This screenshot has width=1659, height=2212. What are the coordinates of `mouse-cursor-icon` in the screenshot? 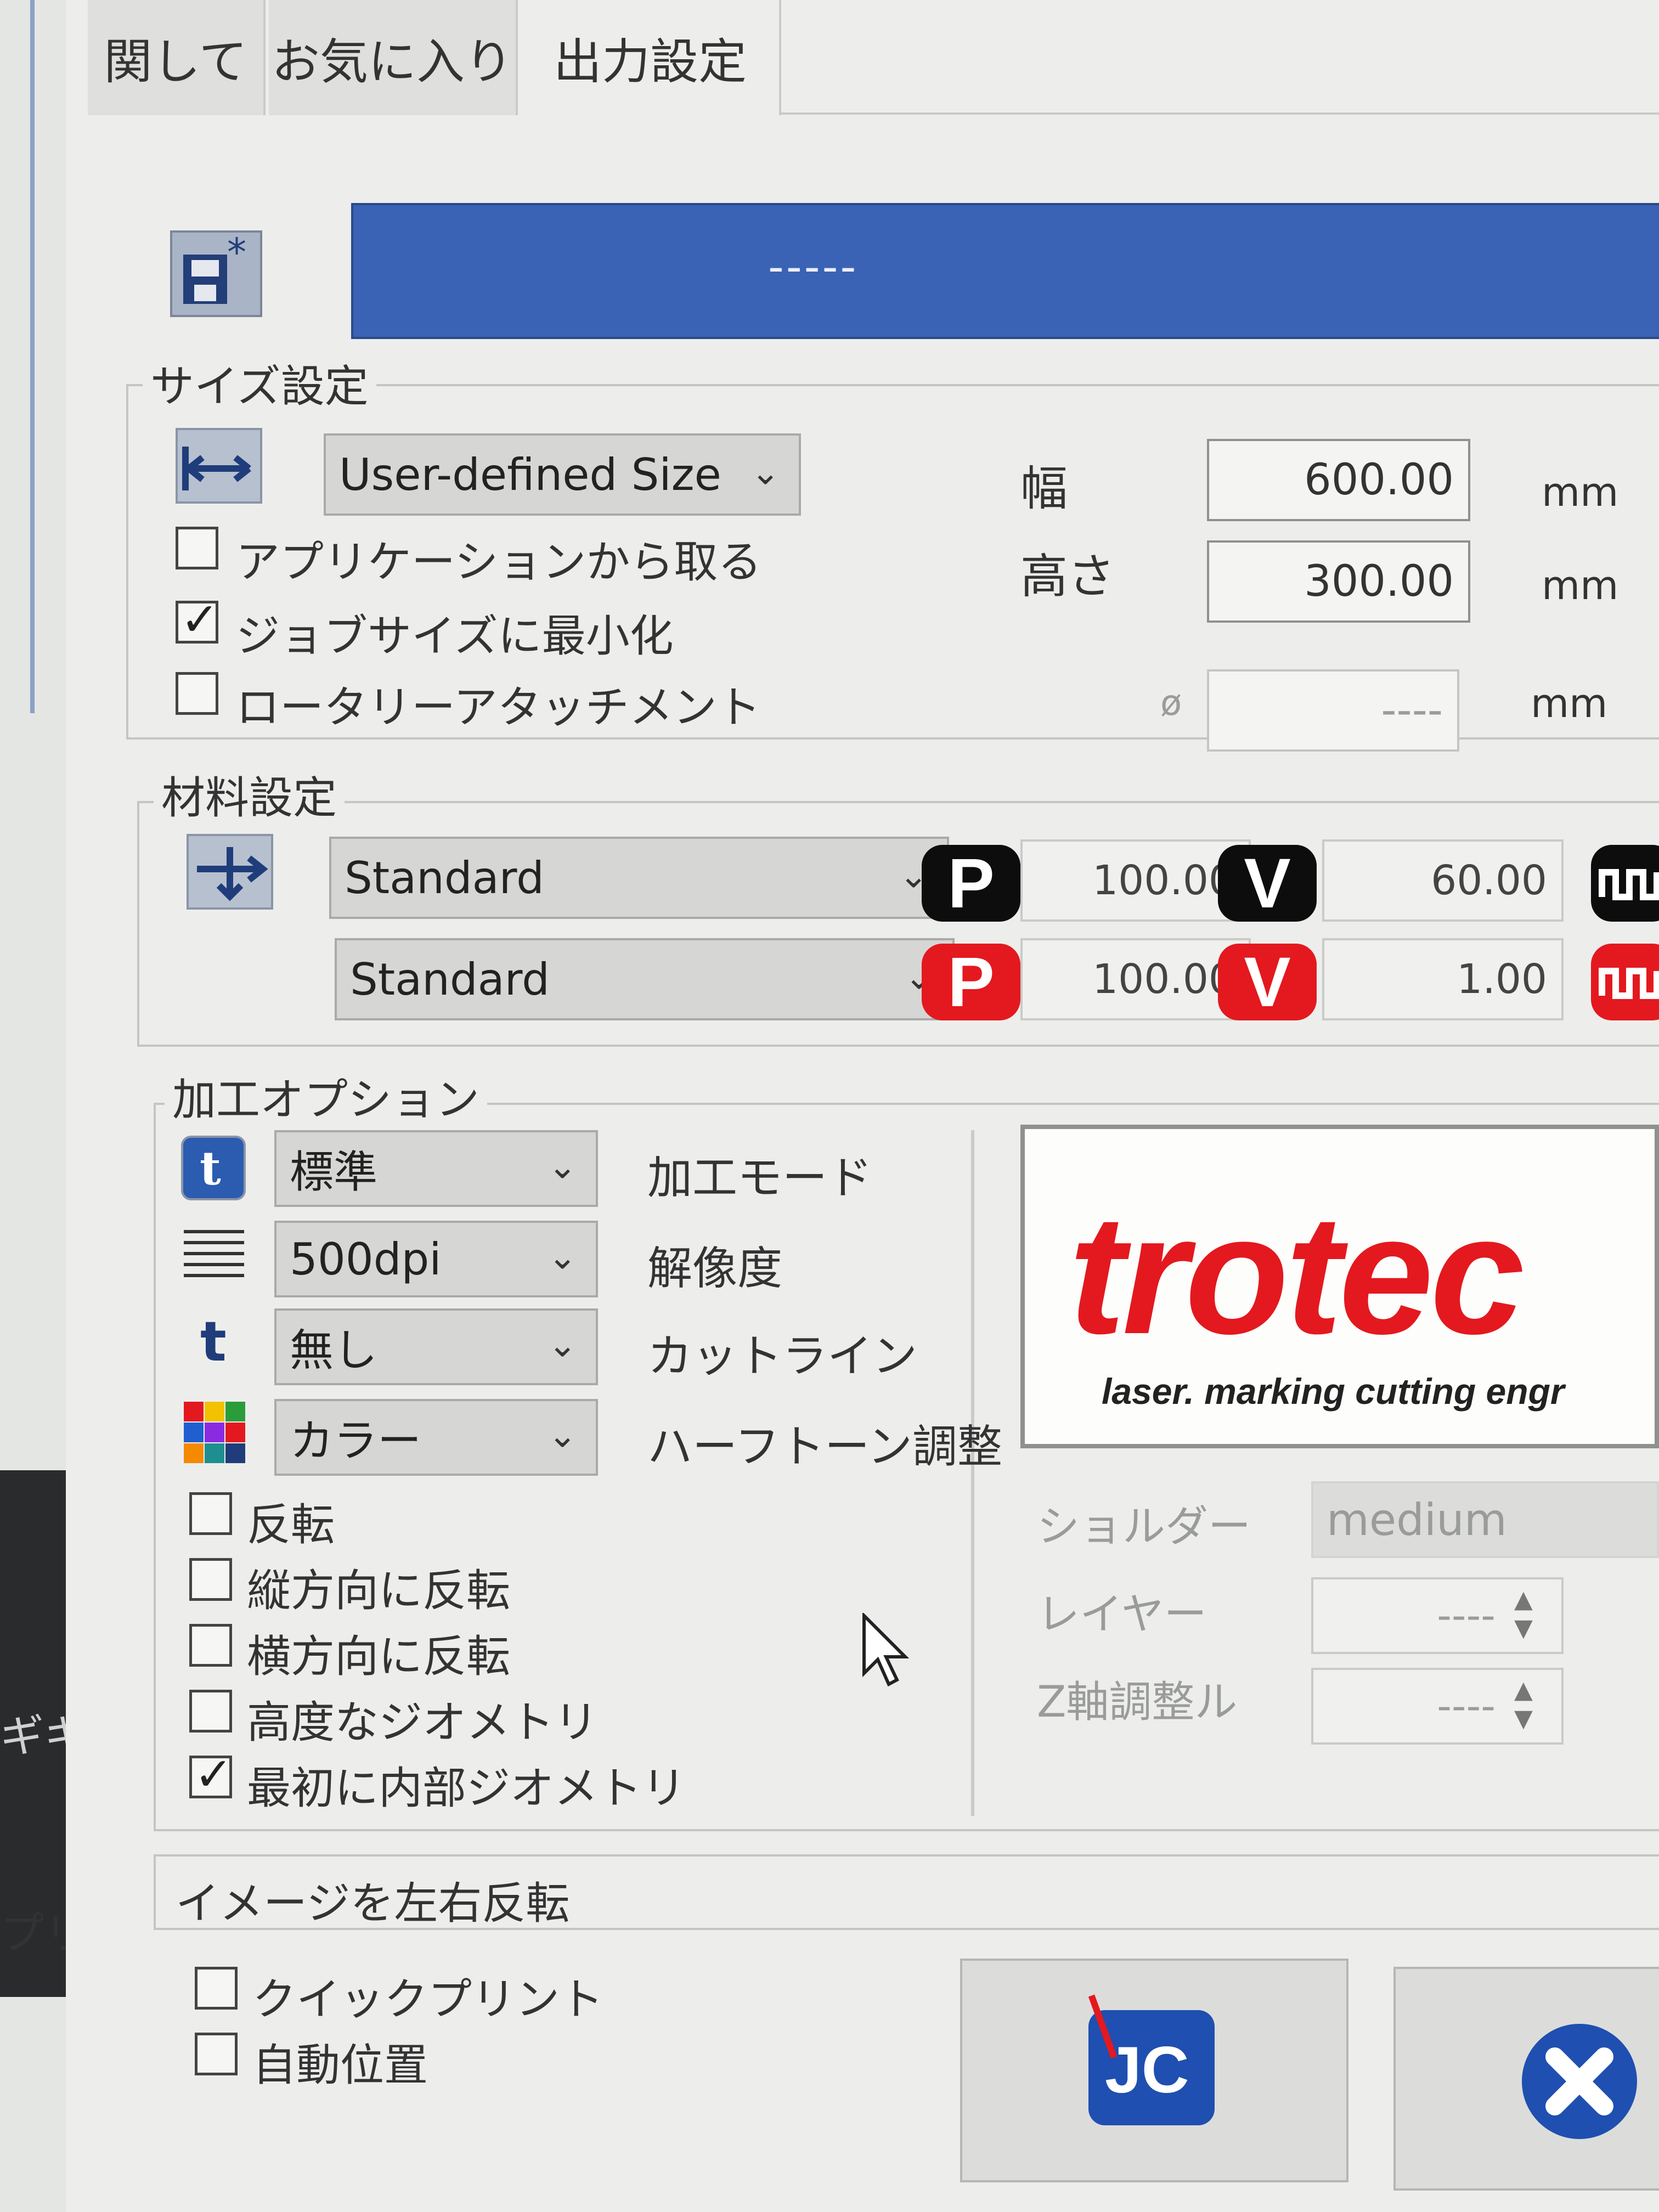 It's located at (888, 1651).